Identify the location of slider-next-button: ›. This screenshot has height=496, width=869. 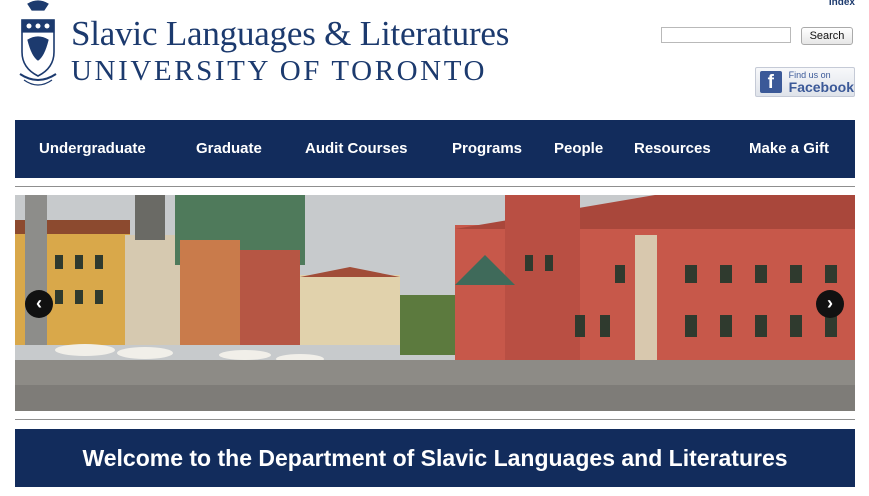
(830, 304).